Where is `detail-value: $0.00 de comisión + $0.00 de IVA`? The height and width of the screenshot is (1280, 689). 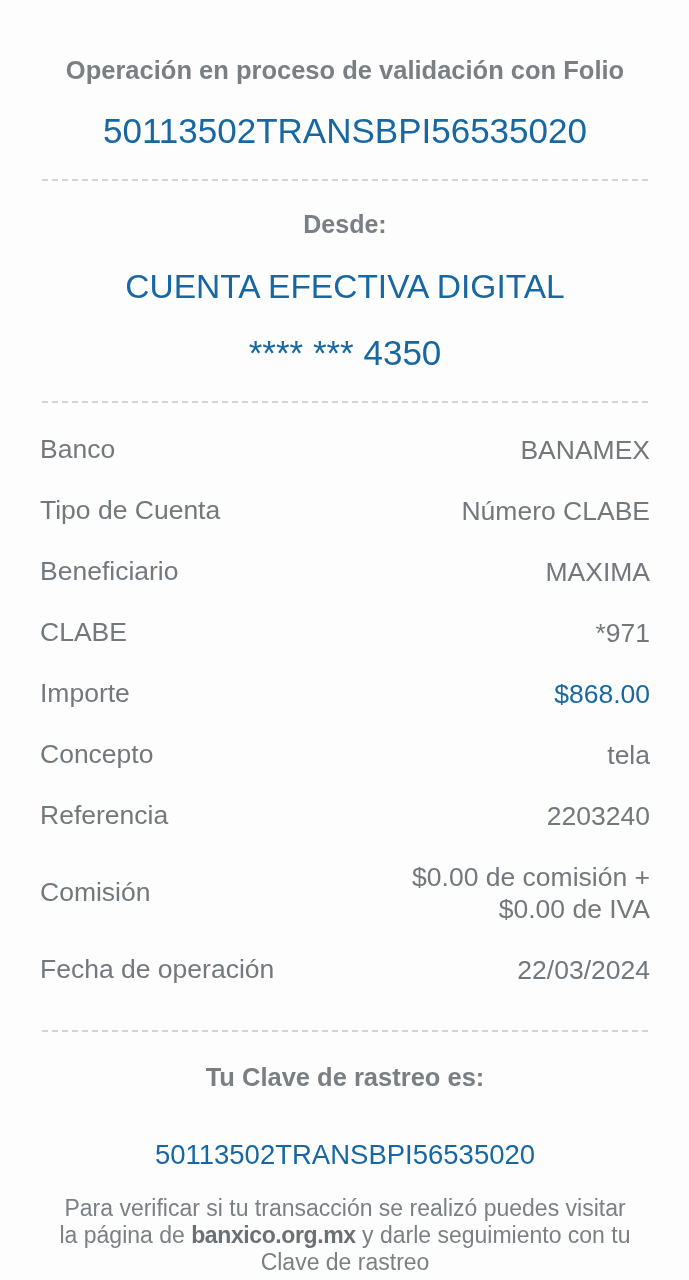
detail-value: $0.00 de comisión + $0.00 de IVA is located at coordinates (530, 892).